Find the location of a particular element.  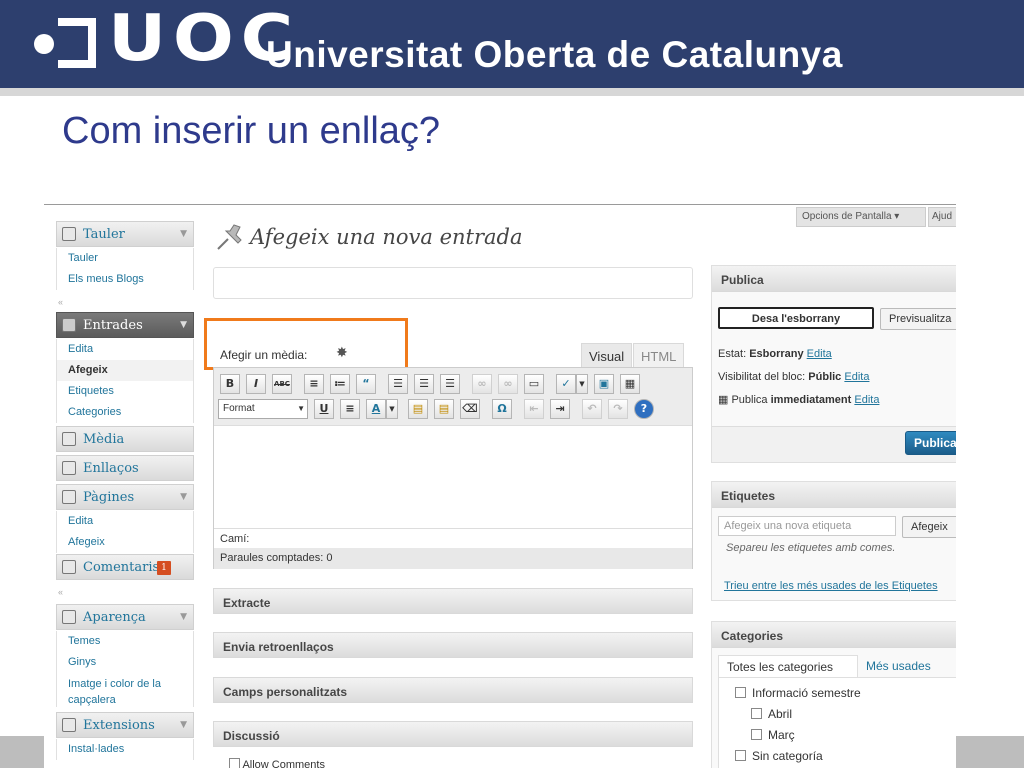

submenu-item-categories: Categories is located at coordinates (125, 412).